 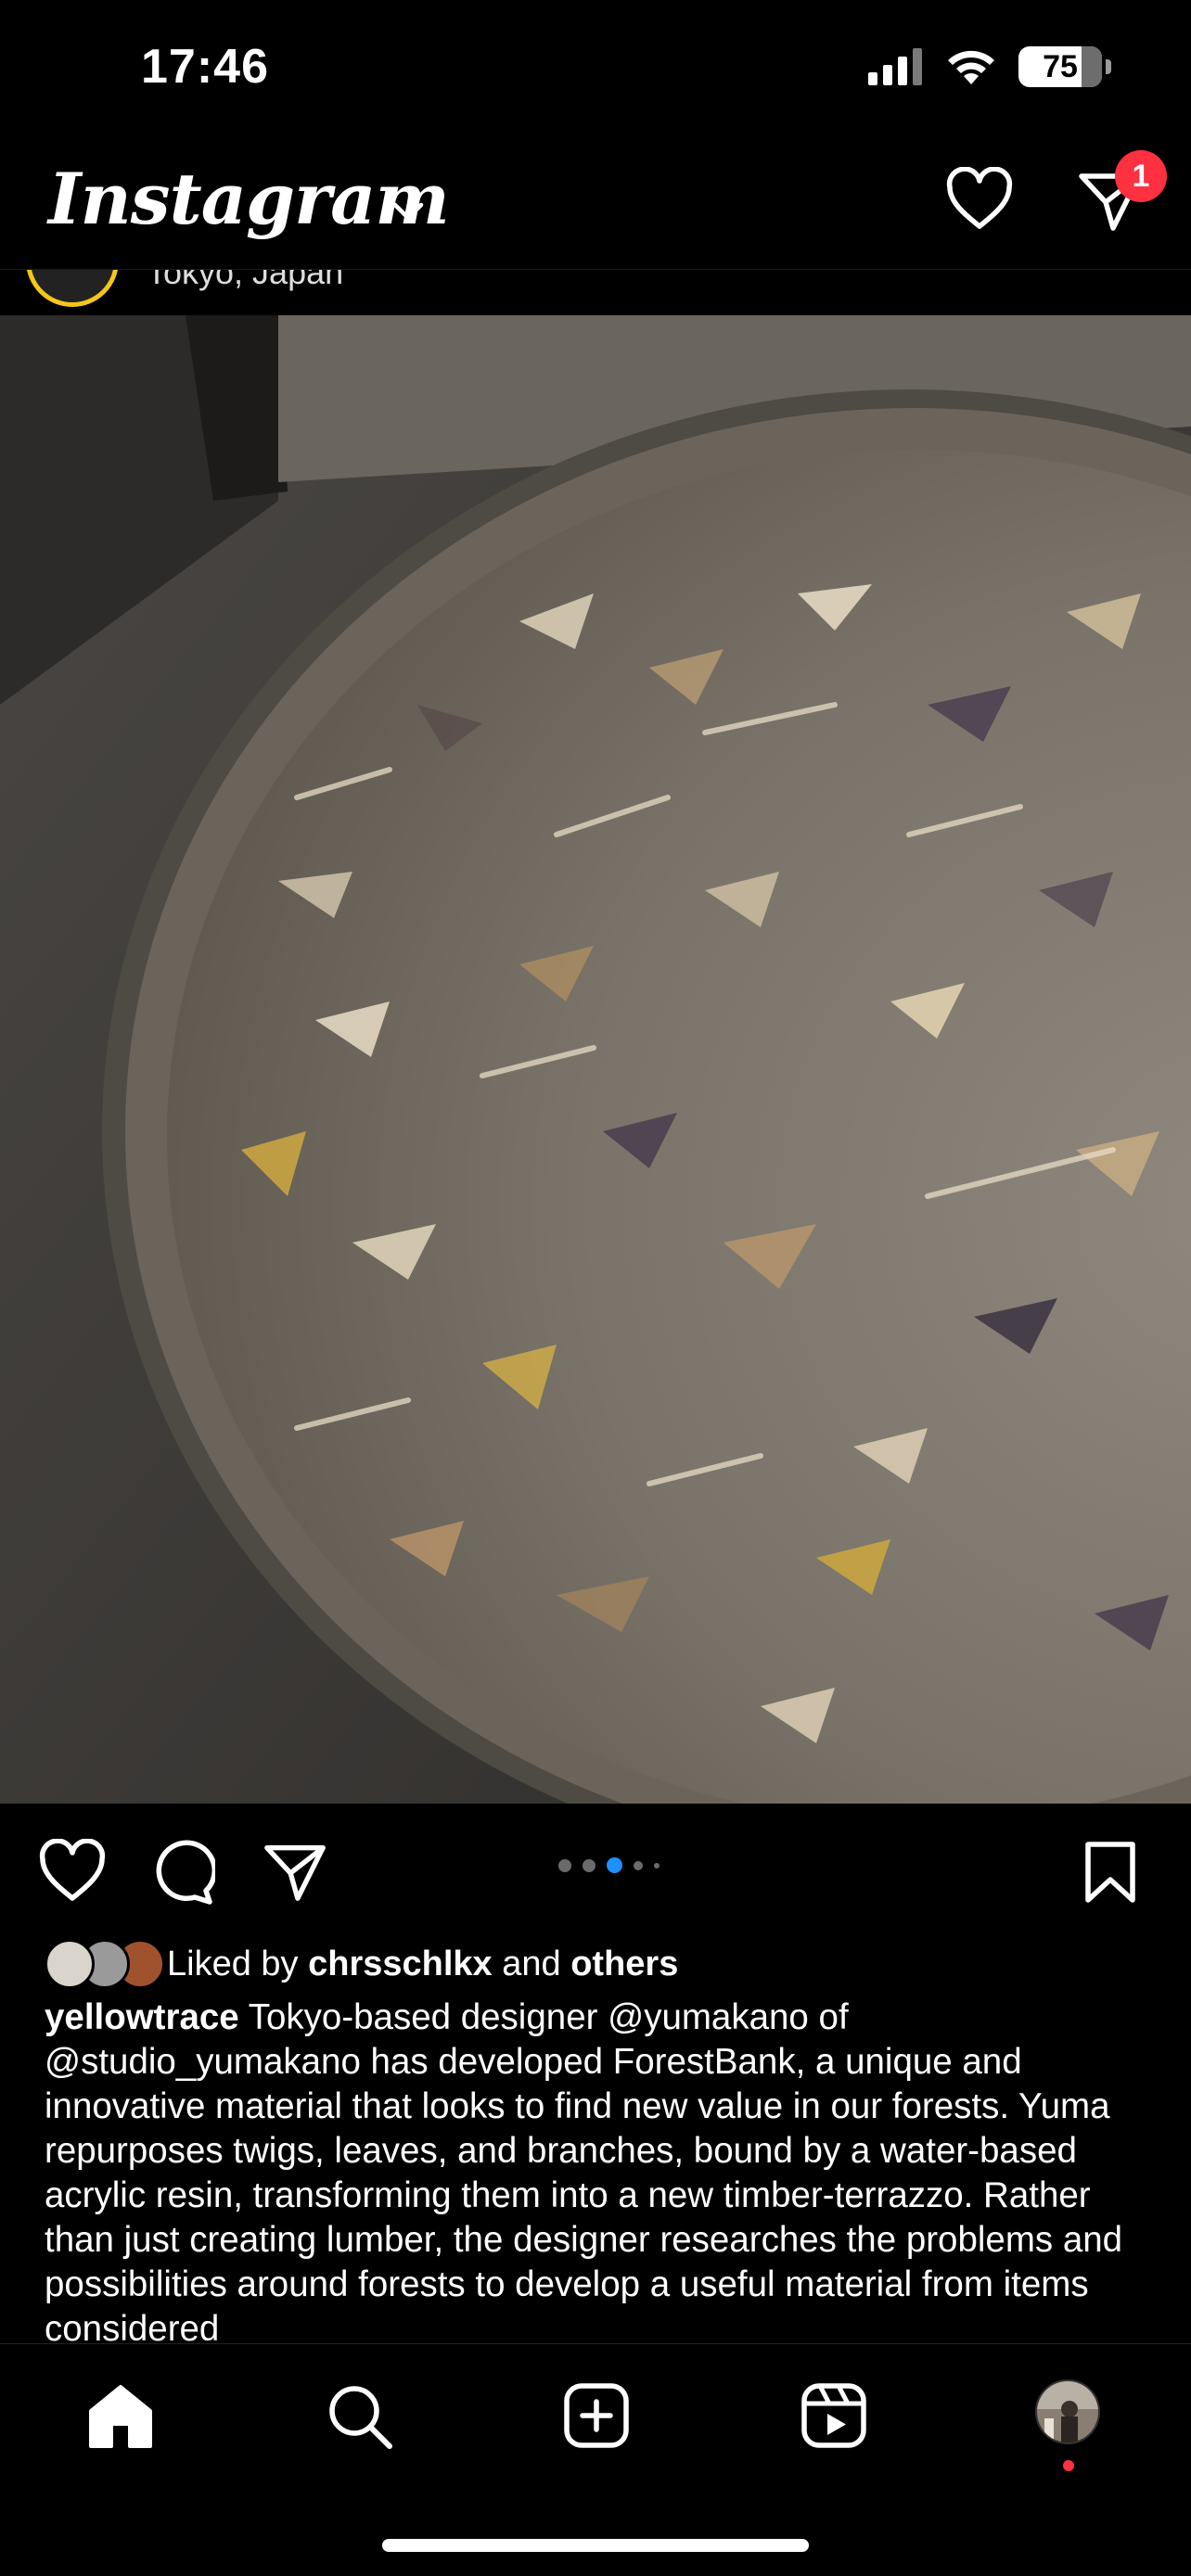 I want to click on profile-photo, so click(x=1067, y=2411).